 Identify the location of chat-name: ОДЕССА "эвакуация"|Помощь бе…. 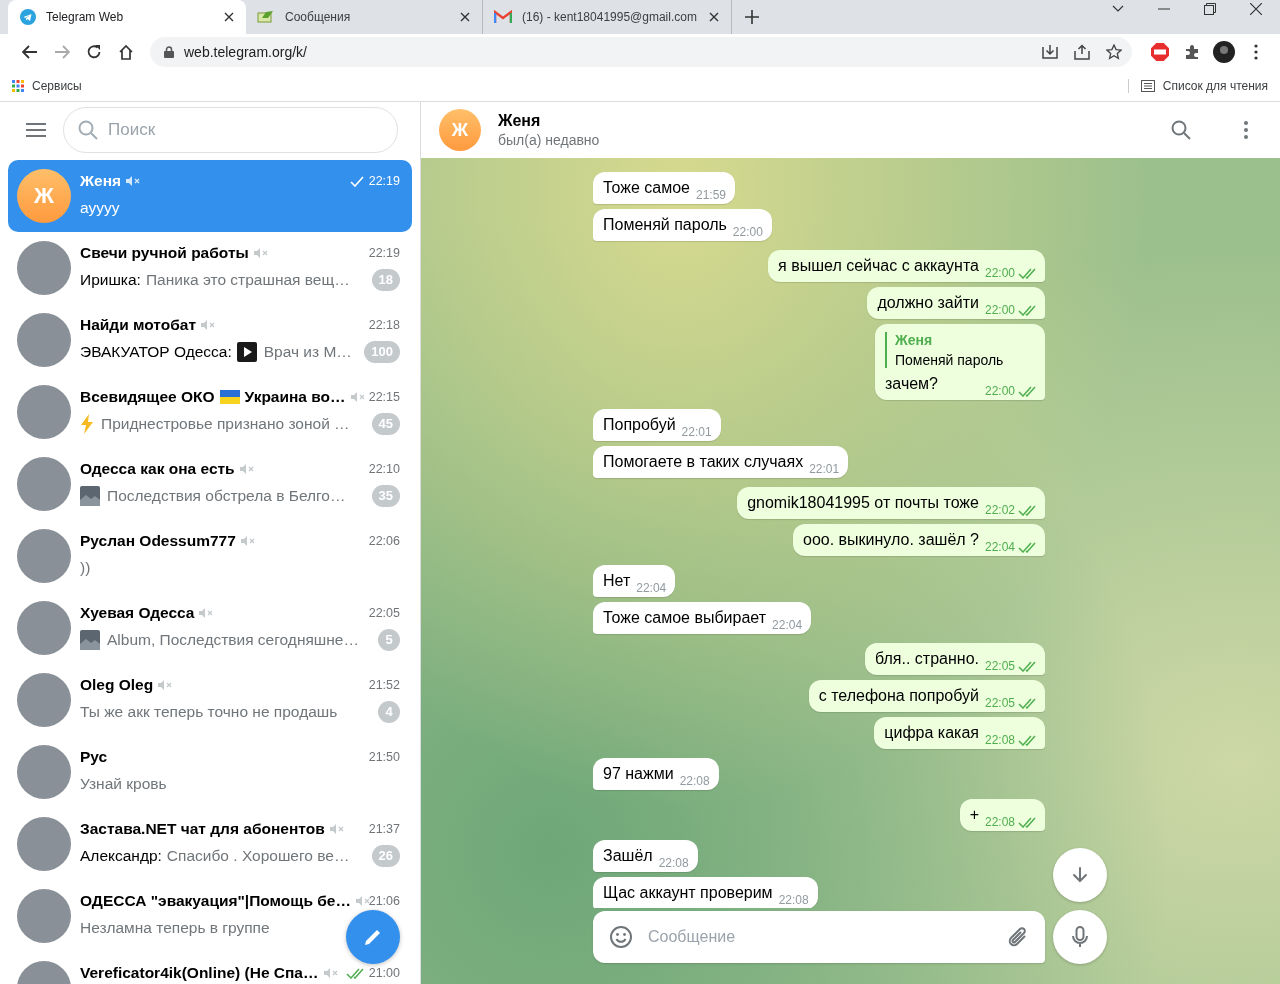
(215, 901).